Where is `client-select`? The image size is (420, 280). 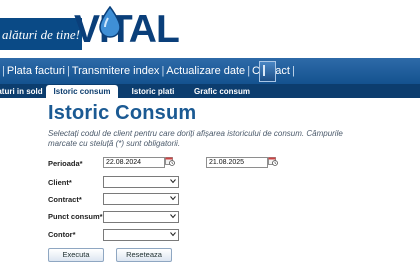
client-select is located at coordinates (141, 182).